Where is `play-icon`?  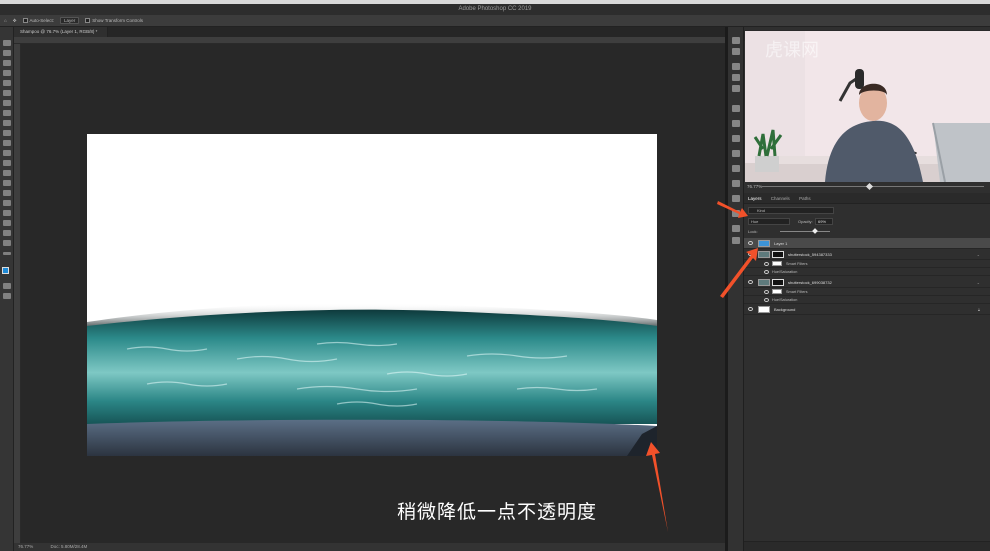
play-icon is located at coordinates (736, 51).